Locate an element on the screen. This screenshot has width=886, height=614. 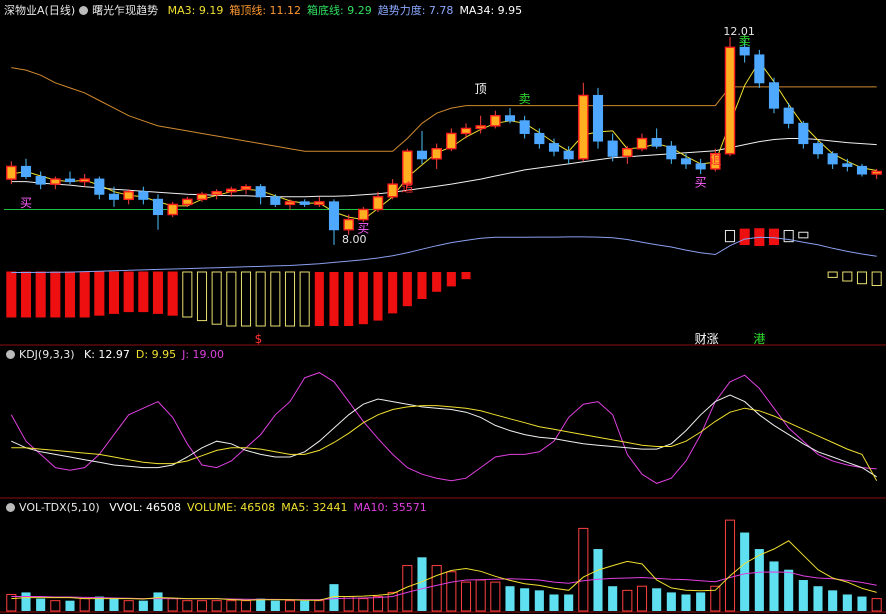
kdj-k-line is located at coordinates (444, 436).